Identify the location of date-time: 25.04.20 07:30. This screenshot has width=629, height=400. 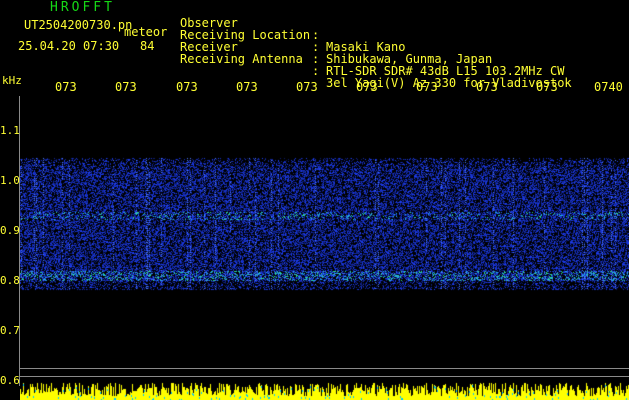
(69, 46).